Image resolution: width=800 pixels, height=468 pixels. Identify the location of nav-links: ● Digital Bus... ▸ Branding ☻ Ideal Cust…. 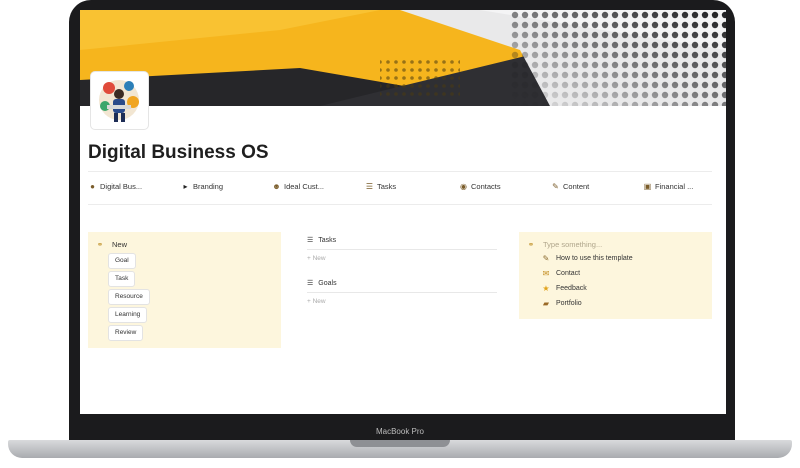
(400, 189).